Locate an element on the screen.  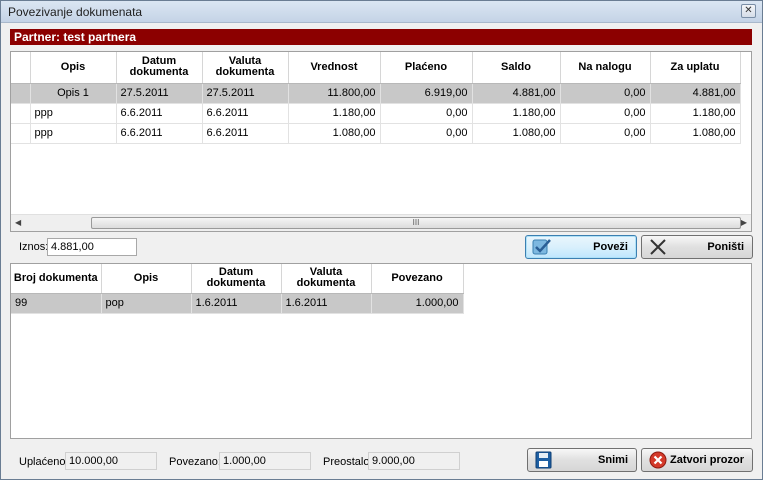
column-header-za-uplatu: Za uplatu is located at coordinates (695, 68).